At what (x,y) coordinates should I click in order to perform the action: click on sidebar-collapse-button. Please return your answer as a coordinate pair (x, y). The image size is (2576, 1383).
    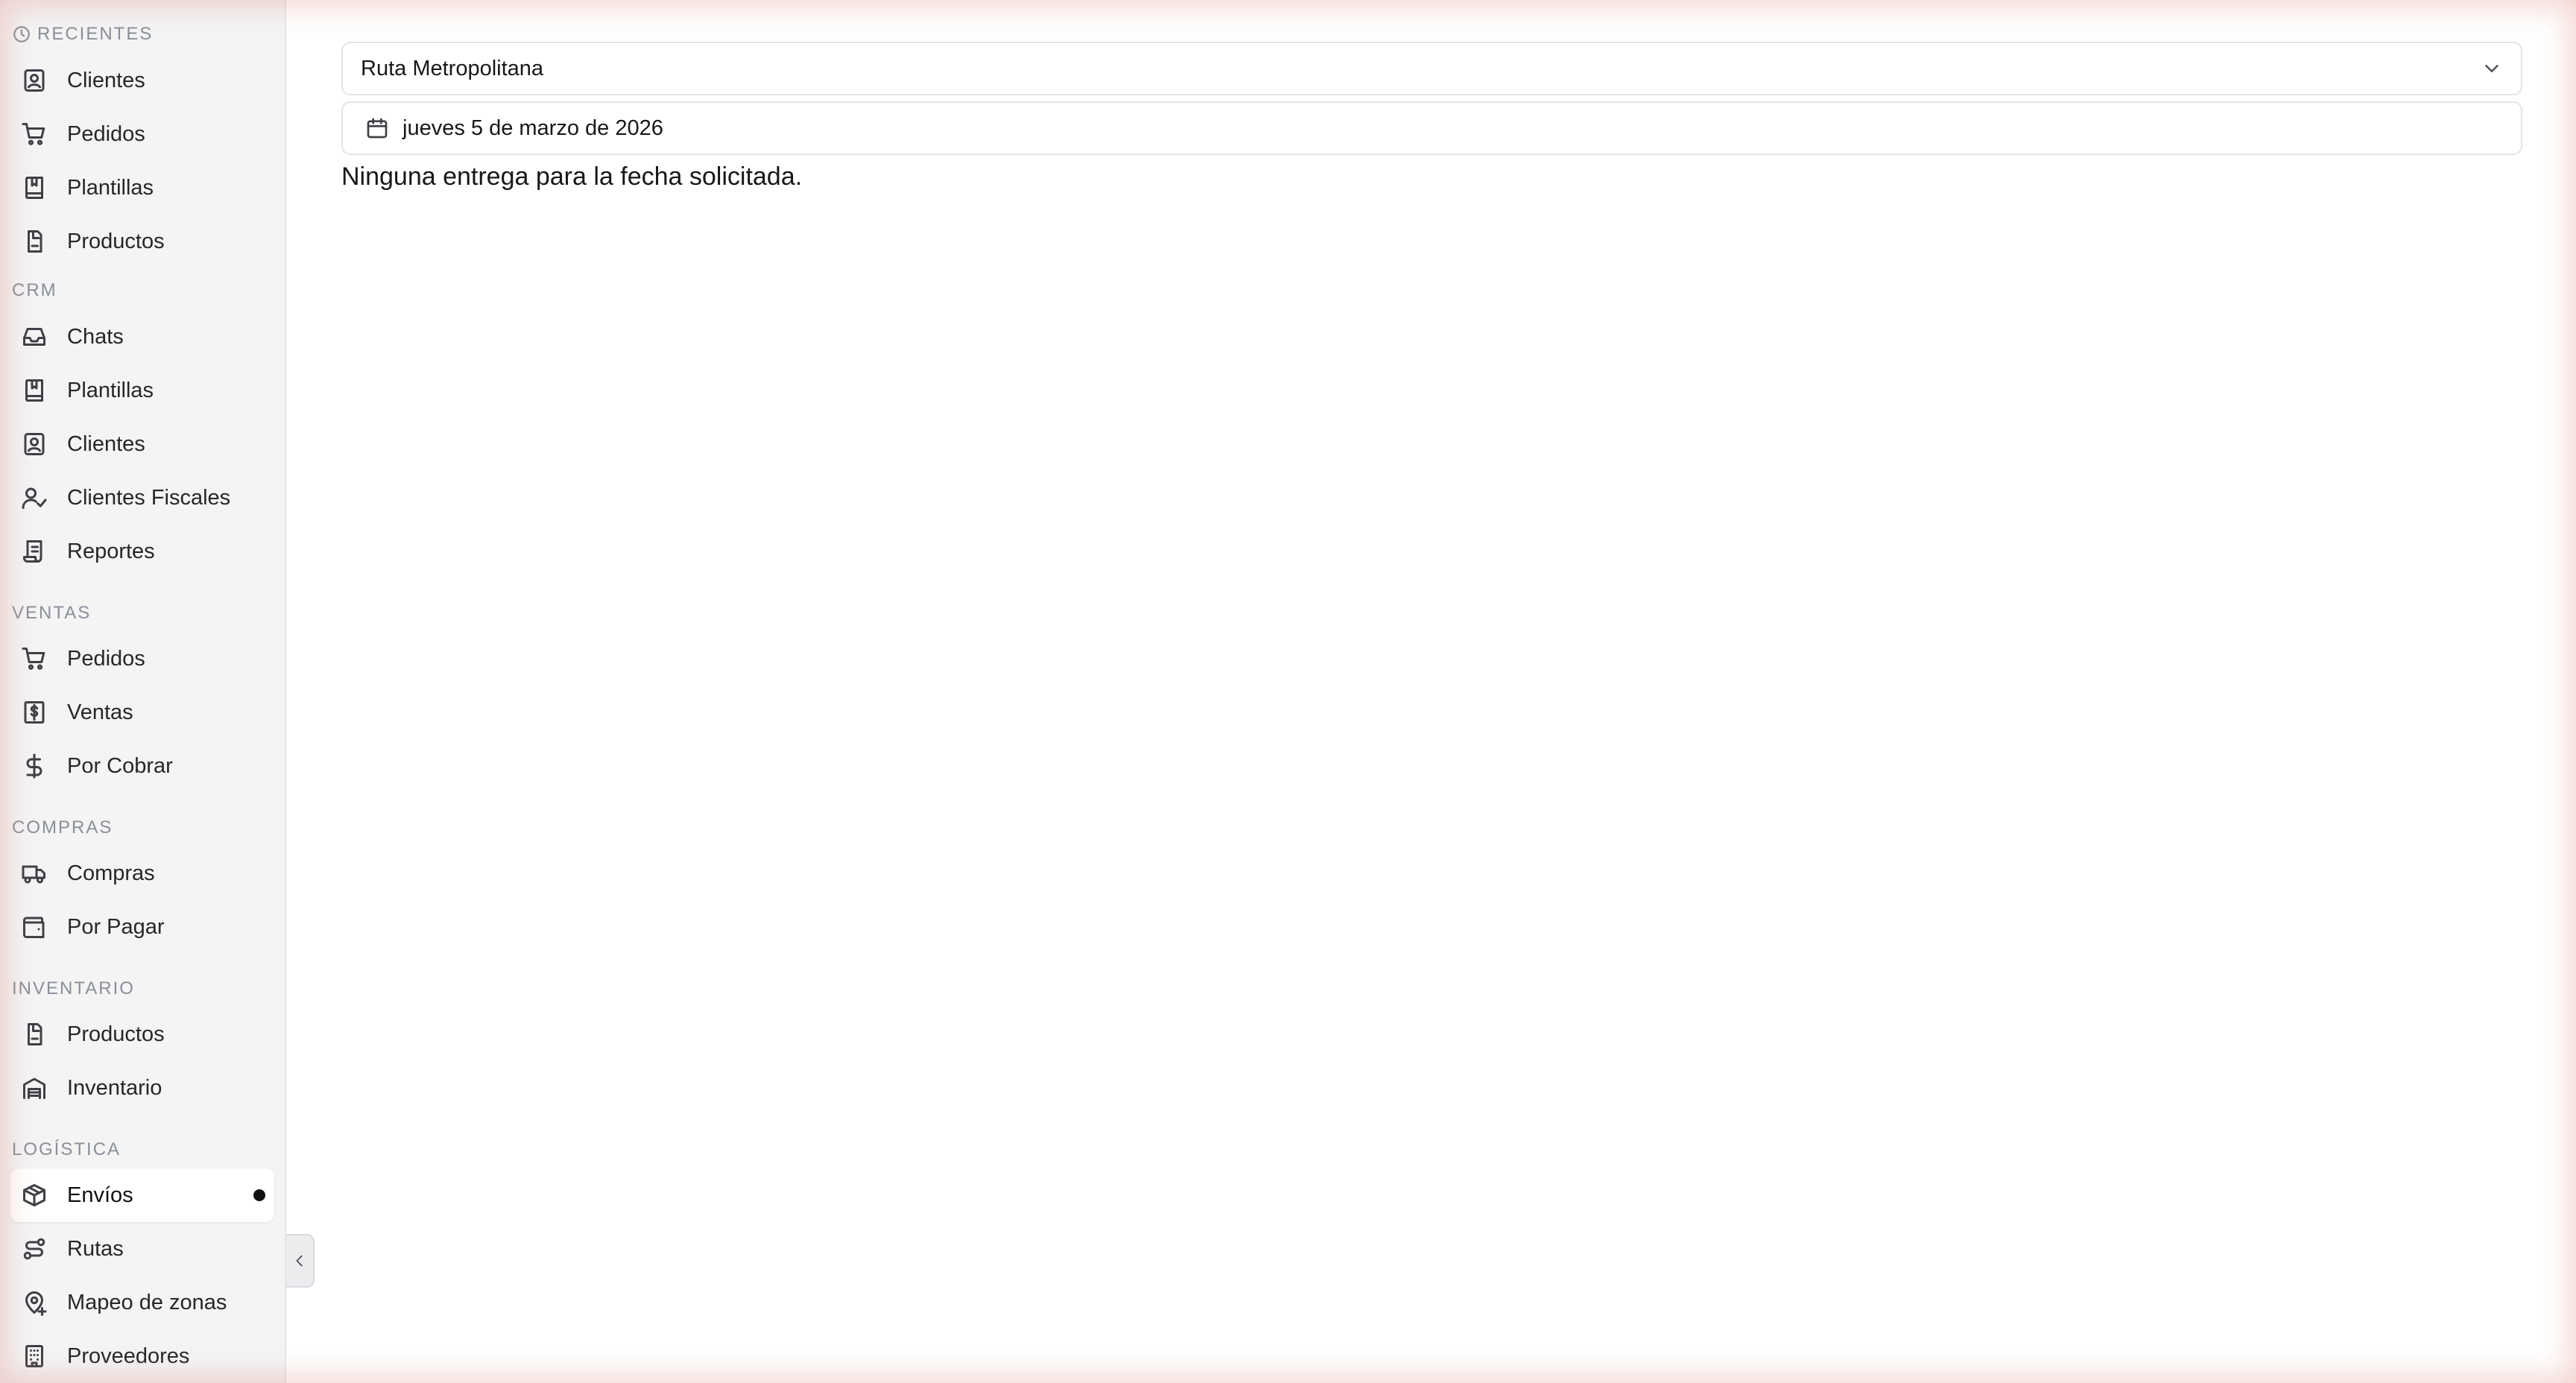
    Looking at the image, I should click on (300, 1261).